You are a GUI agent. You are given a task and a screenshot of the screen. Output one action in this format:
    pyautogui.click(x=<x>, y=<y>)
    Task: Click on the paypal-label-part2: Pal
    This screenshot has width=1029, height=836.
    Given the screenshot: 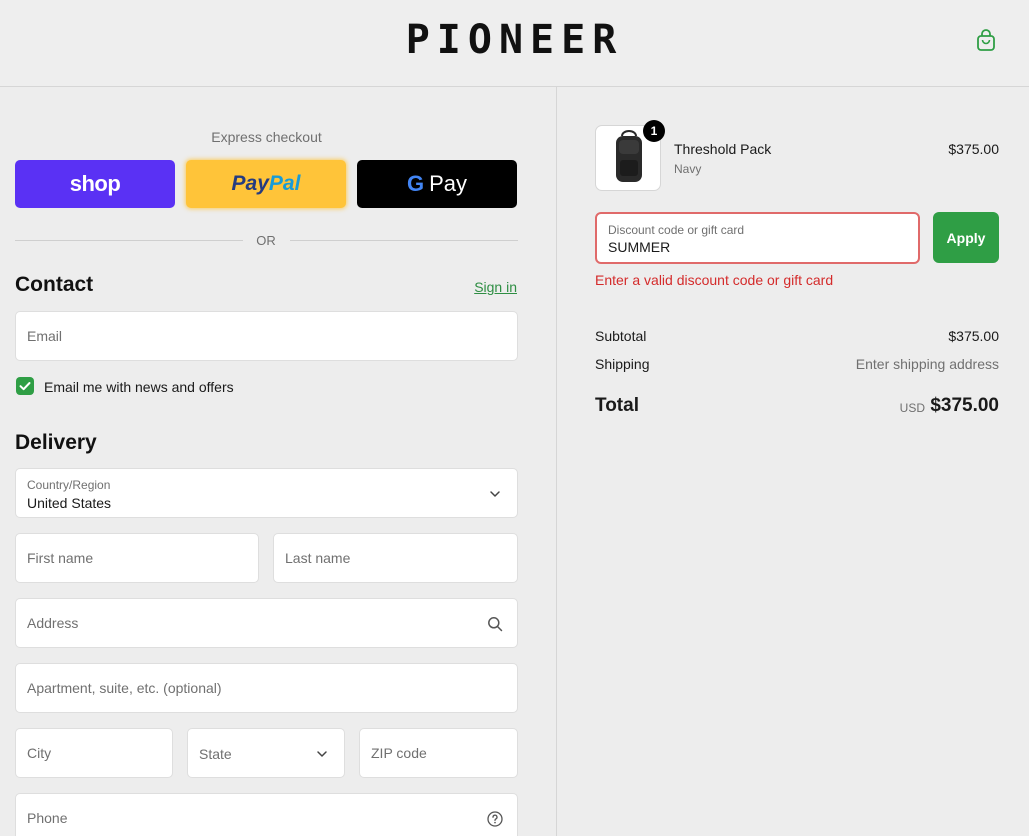 What is the action you would take?
    pyautogui.click(x=284, y=183)
    